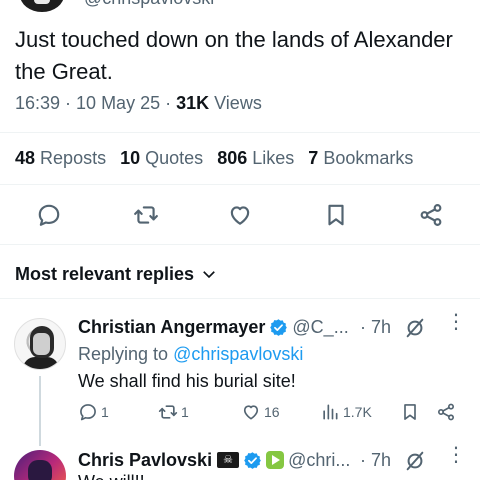 The image size is (480, 480). Describe the element at coordinates (330, 412) in the screenshot. I see `analytics-icon` at that location.